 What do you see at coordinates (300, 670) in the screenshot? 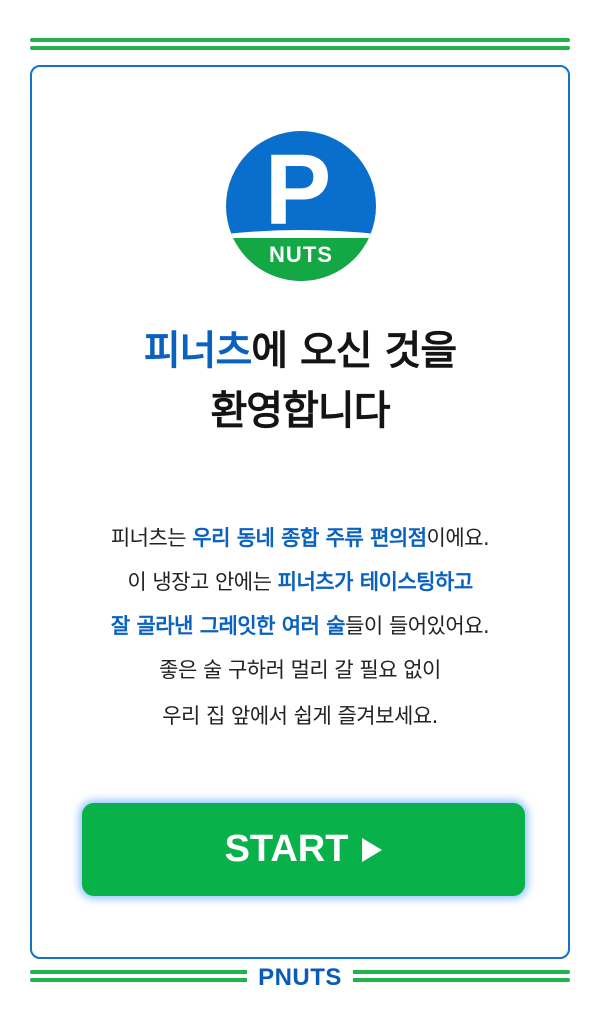
I see `description-line4: 좋은 술 구하러 멀리 갈 필요 없이` at bounding box center [300, 670].